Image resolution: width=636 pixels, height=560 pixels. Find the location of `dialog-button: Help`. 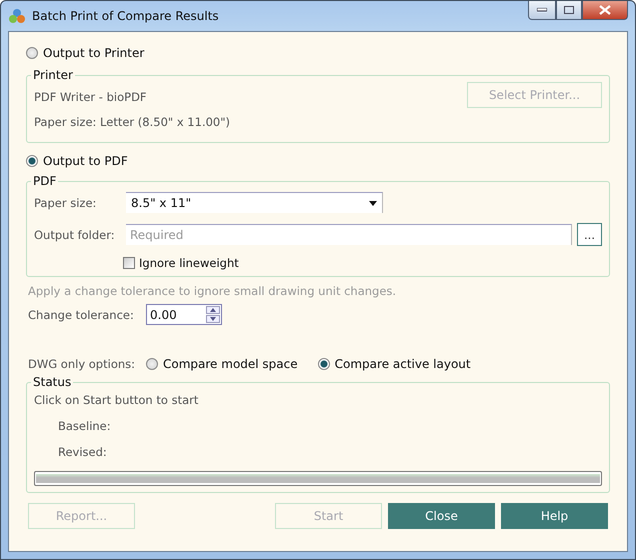

dialog-button: Help is located at coordinates (554, 516).